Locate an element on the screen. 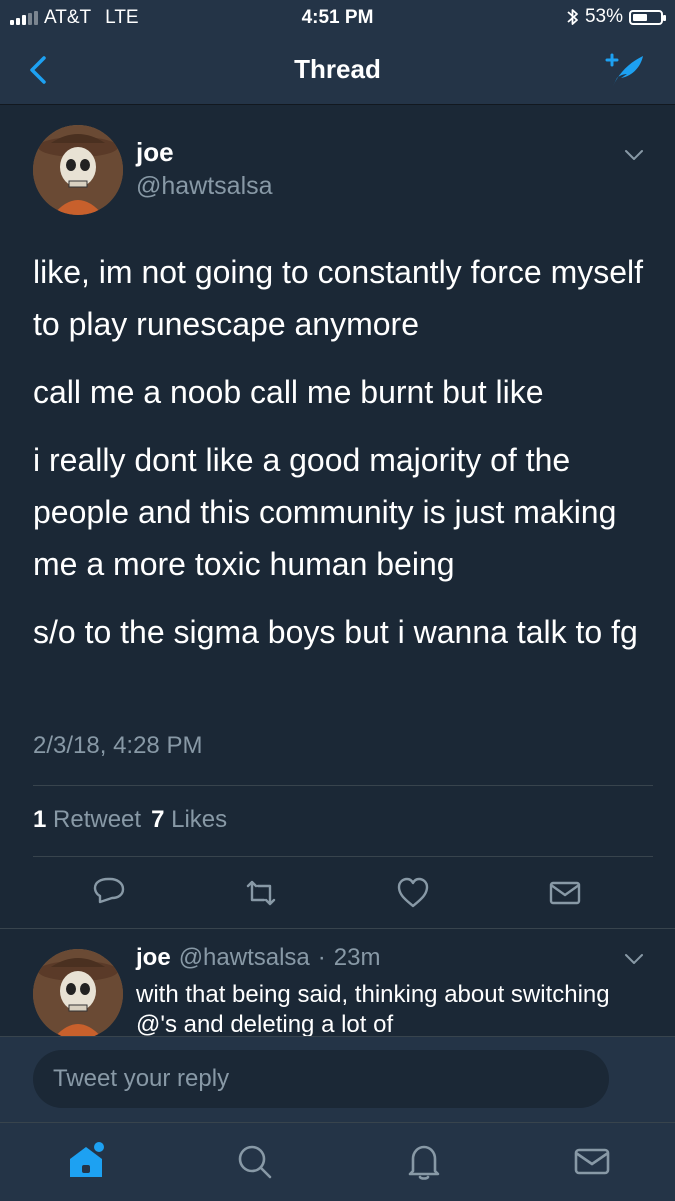  retweet-stat: 1 Retweet is located at coordinates (87, 820).